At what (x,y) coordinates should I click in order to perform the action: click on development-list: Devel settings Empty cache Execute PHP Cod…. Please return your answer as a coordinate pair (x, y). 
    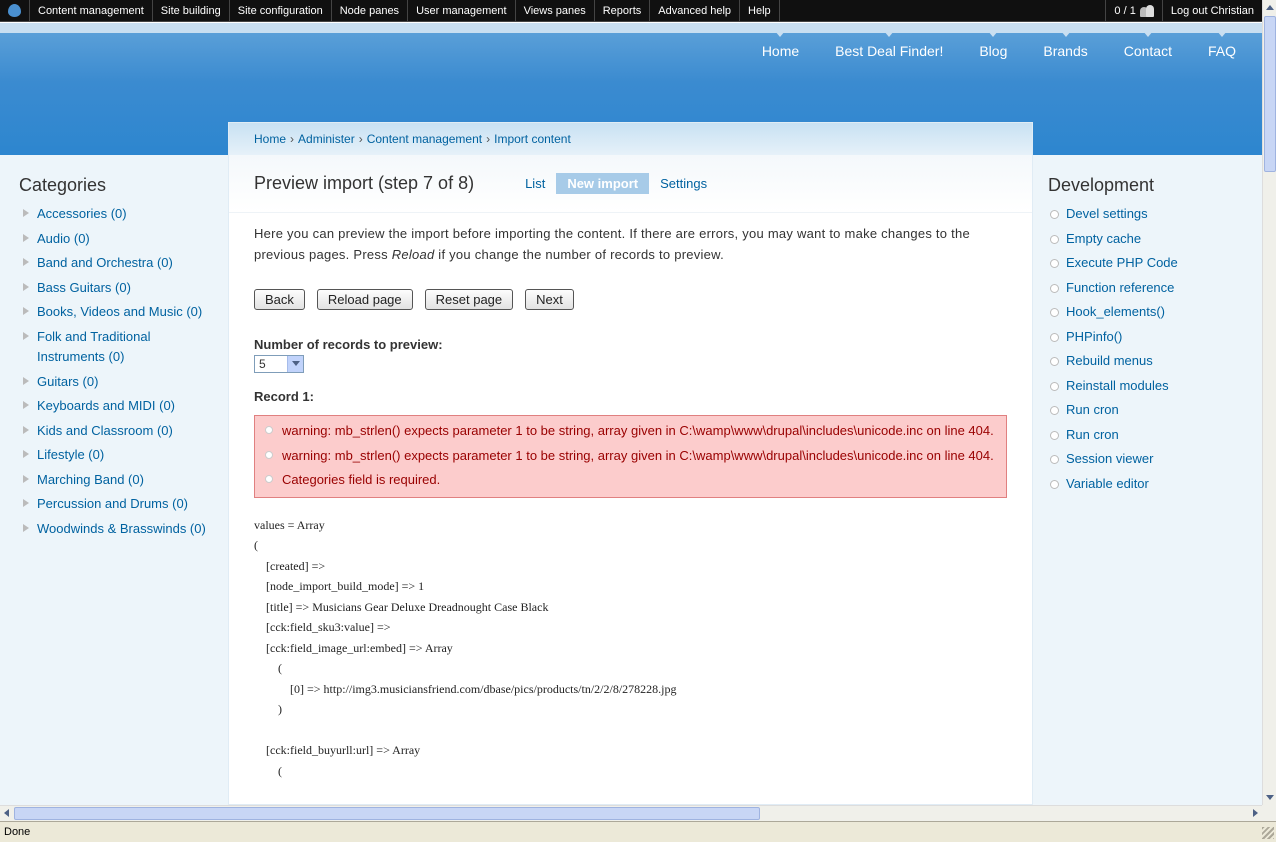
    Looking at the image, I should click on (1148, 349).